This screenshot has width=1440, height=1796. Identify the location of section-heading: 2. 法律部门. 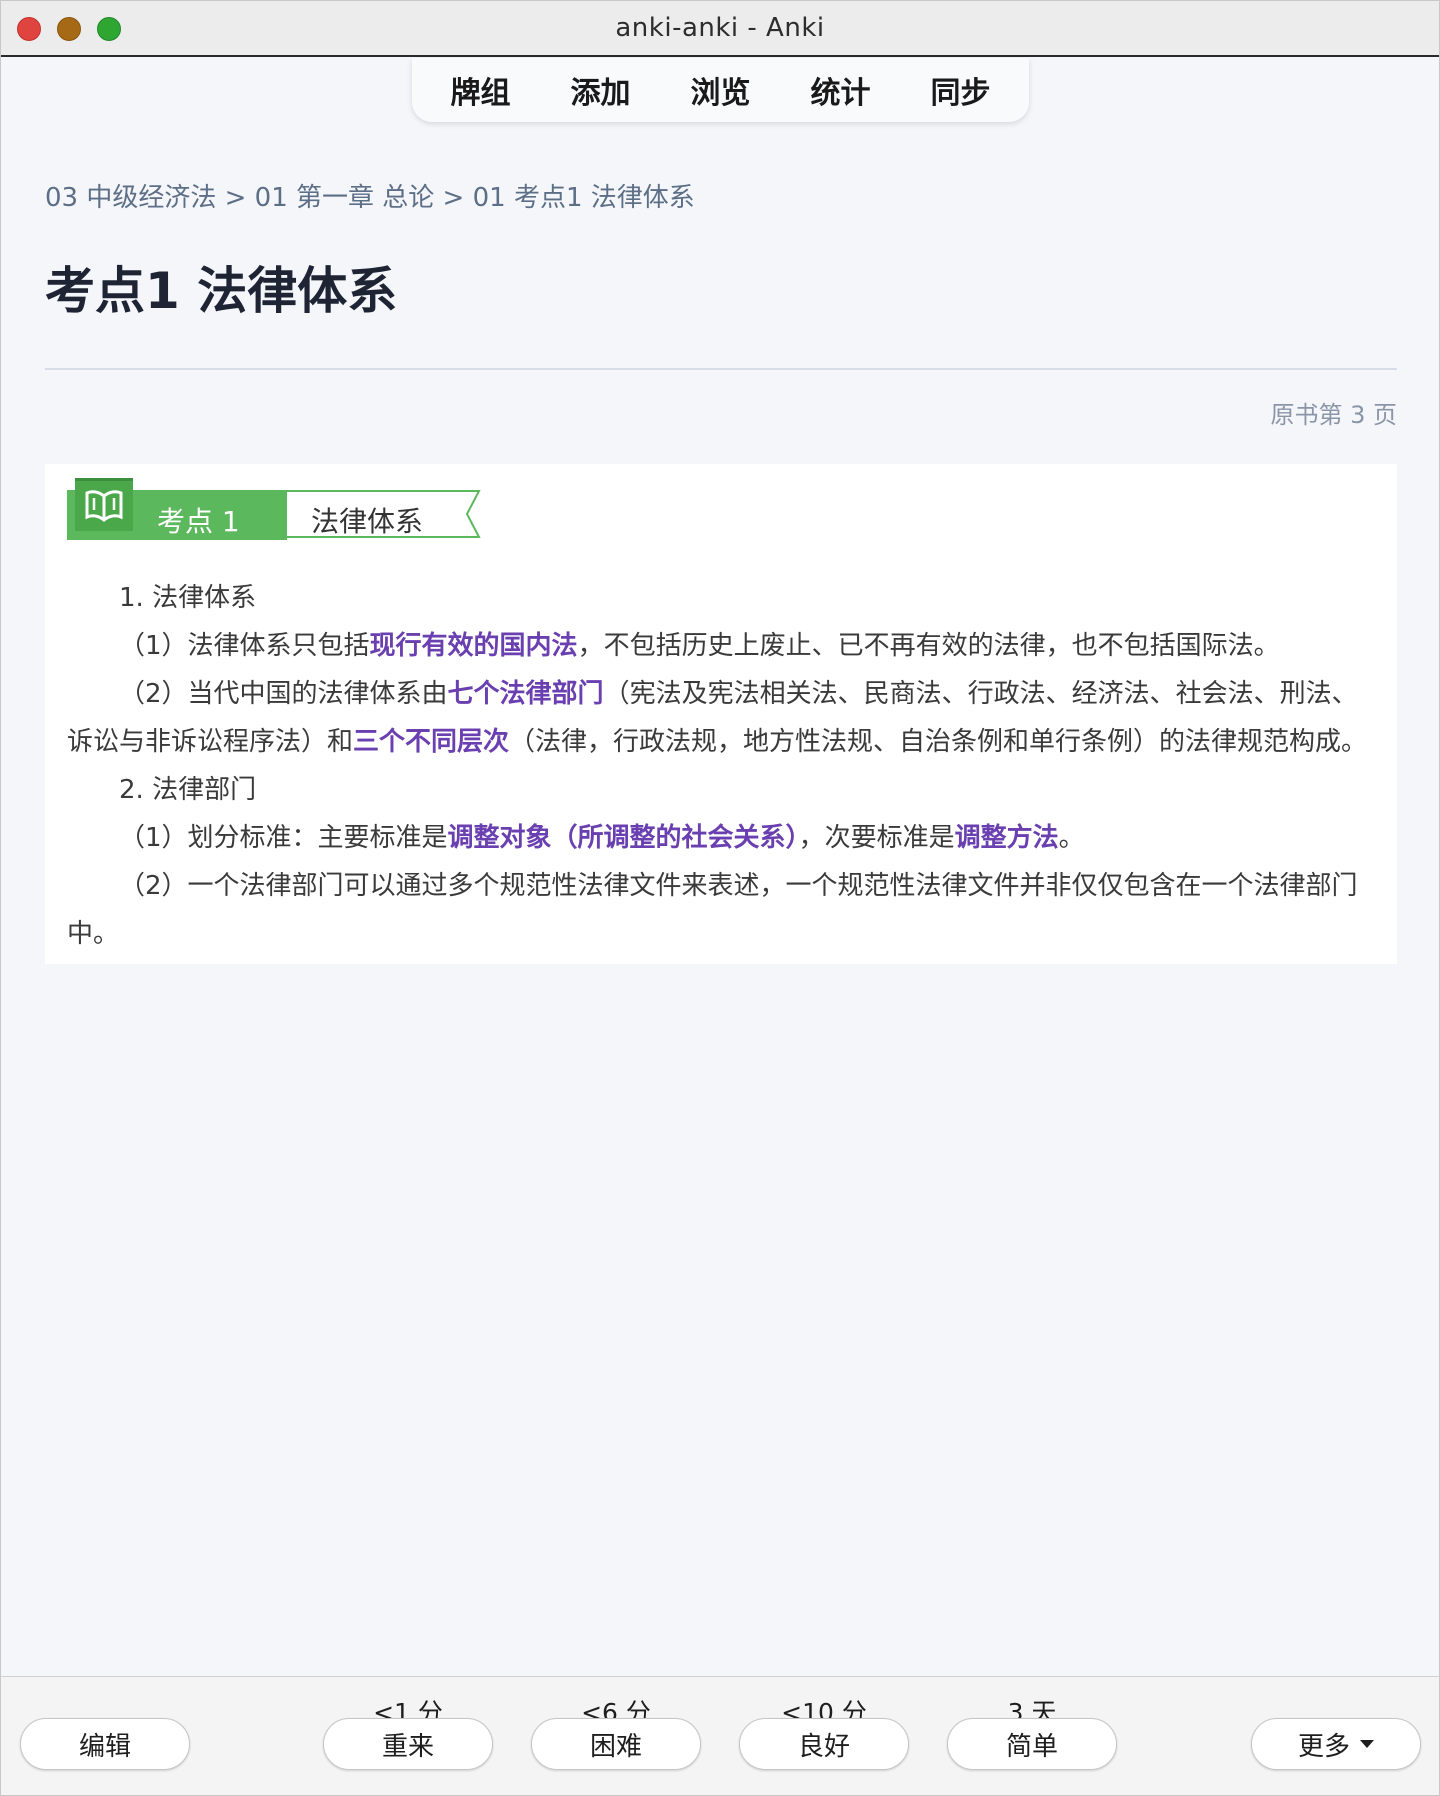
(188, 790).